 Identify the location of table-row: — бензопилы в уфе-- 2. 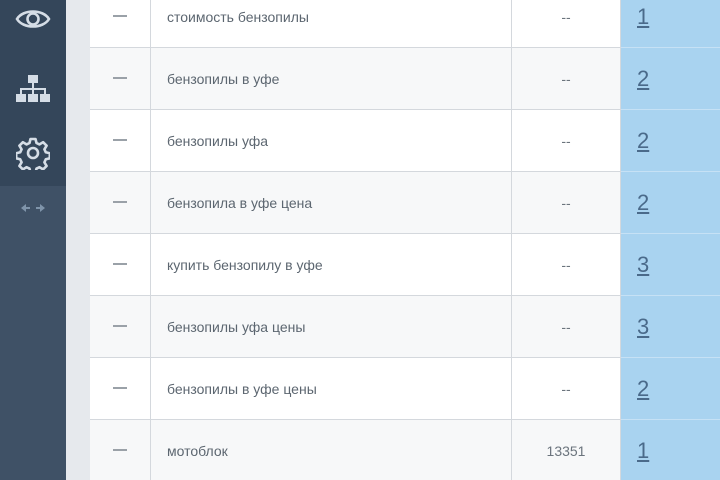
(405, 78).